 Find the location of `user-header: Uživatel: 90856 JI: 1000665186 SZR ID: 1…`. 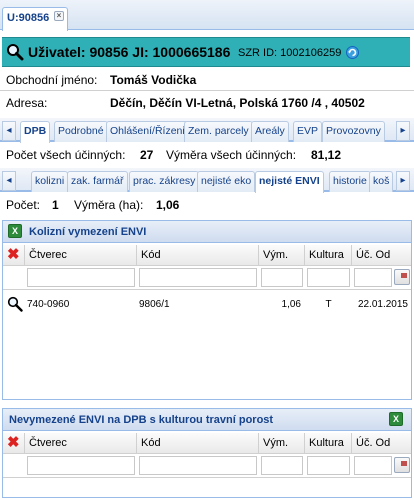

user-header: Uživatel: 90856 JI: 1000665186 SZR ID: 1… is located at coordinates (206, 52).